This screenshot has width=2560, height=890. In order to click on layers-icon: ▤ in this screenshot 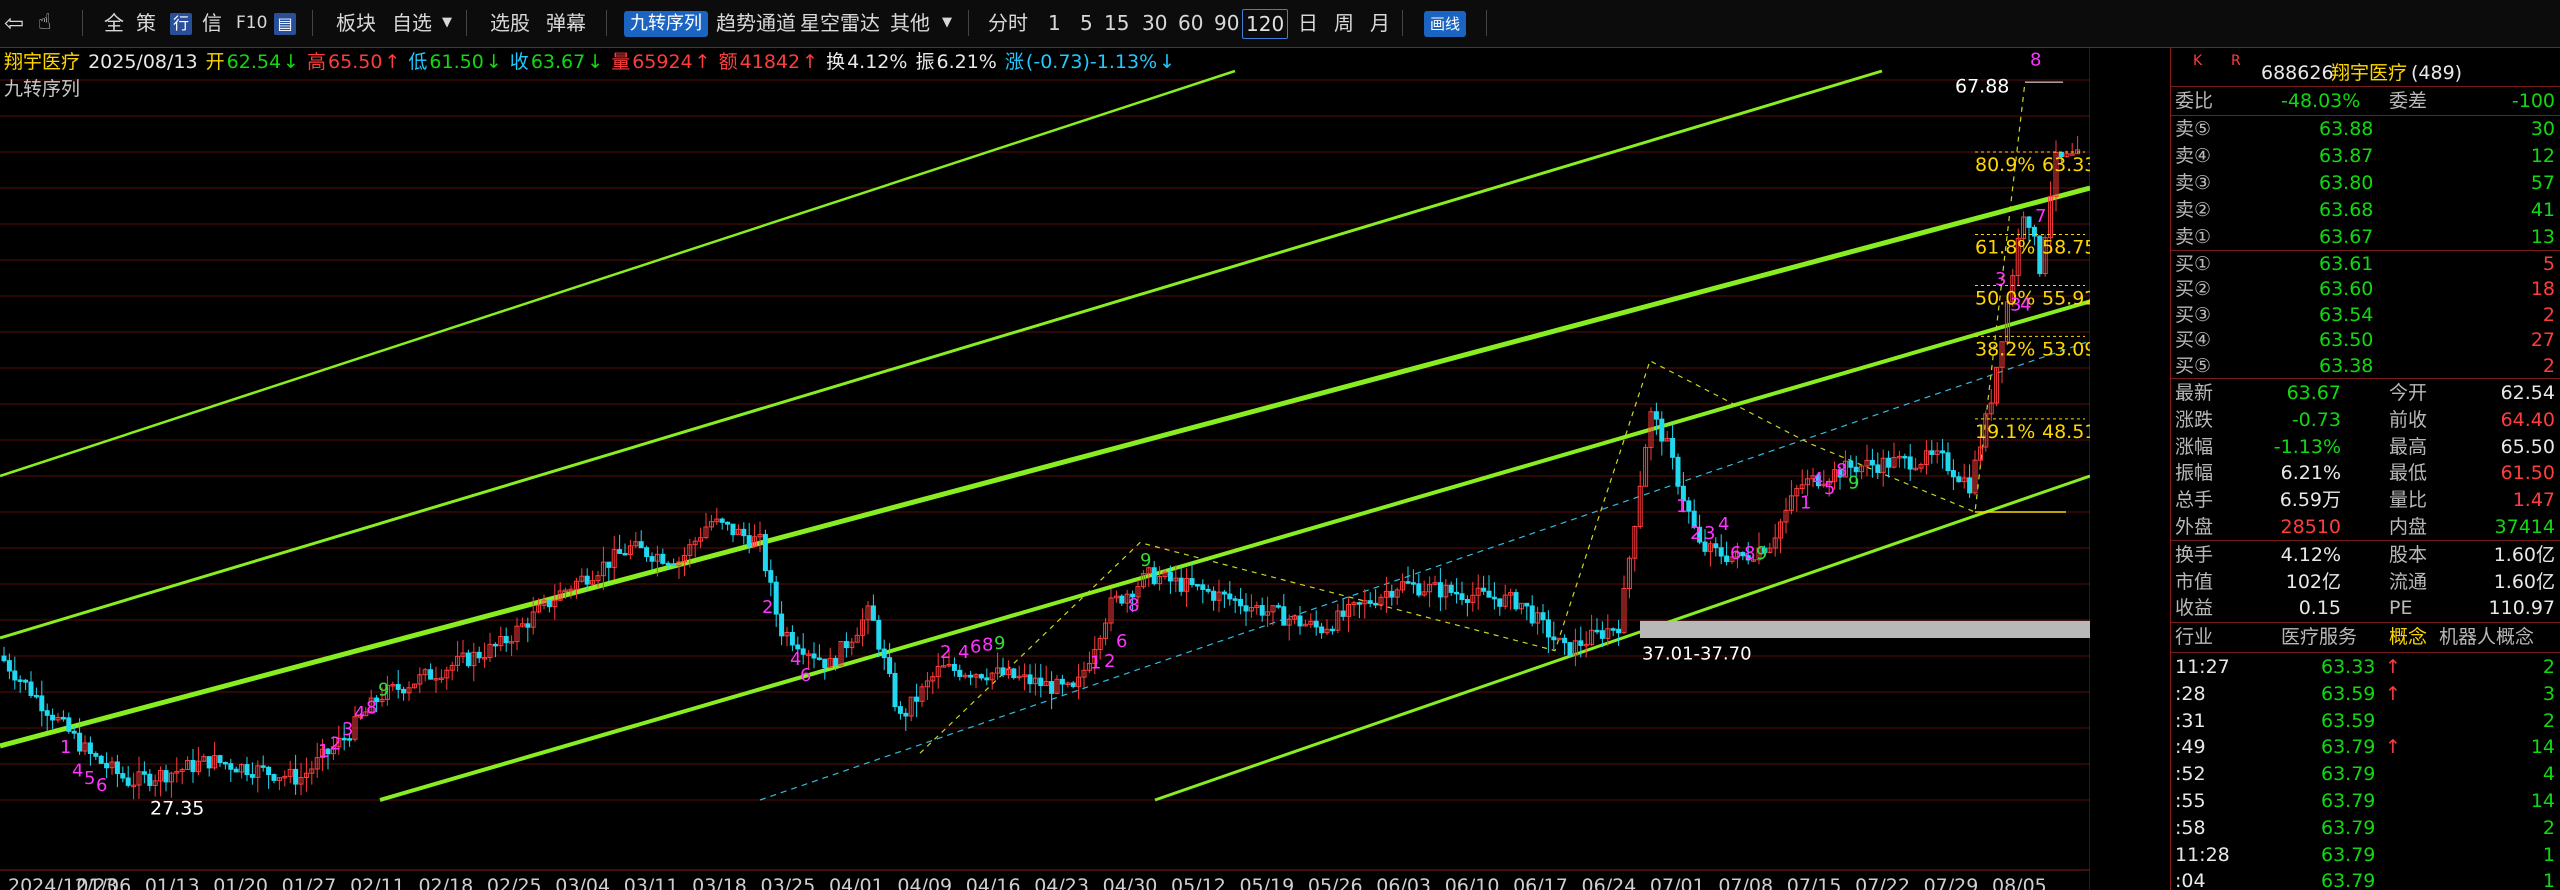, I will do `click(285, 24)`.